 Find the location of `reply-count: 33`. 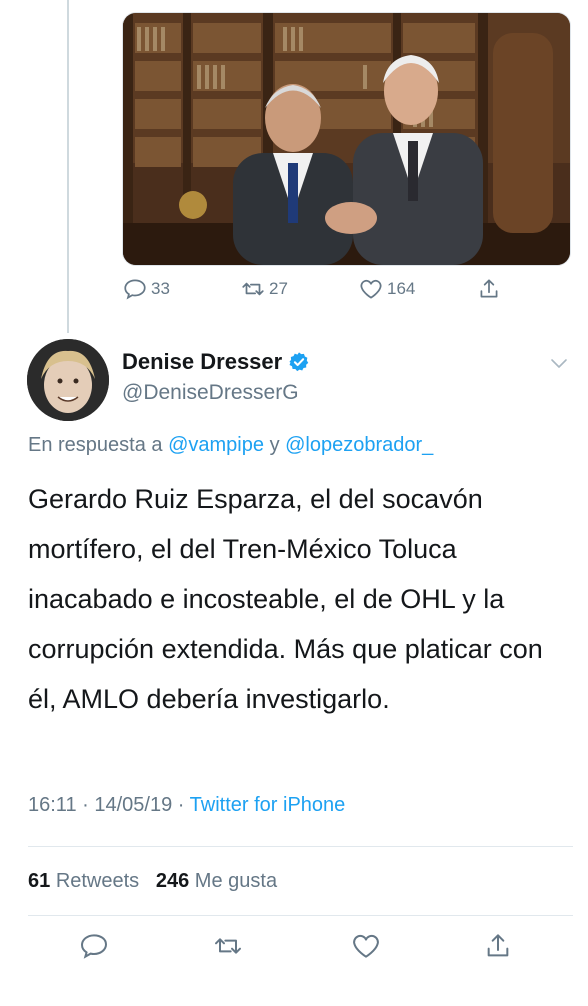

reply-count: 33 is located at coordinates (160, 288).